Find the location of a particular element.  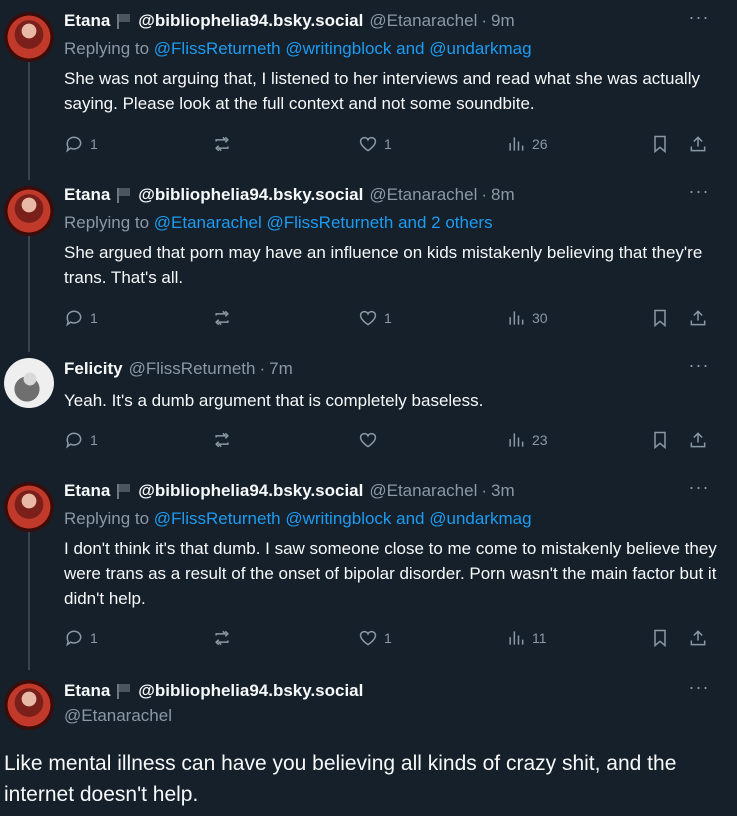

views-button: 23 is located at coordinates (527, 440).